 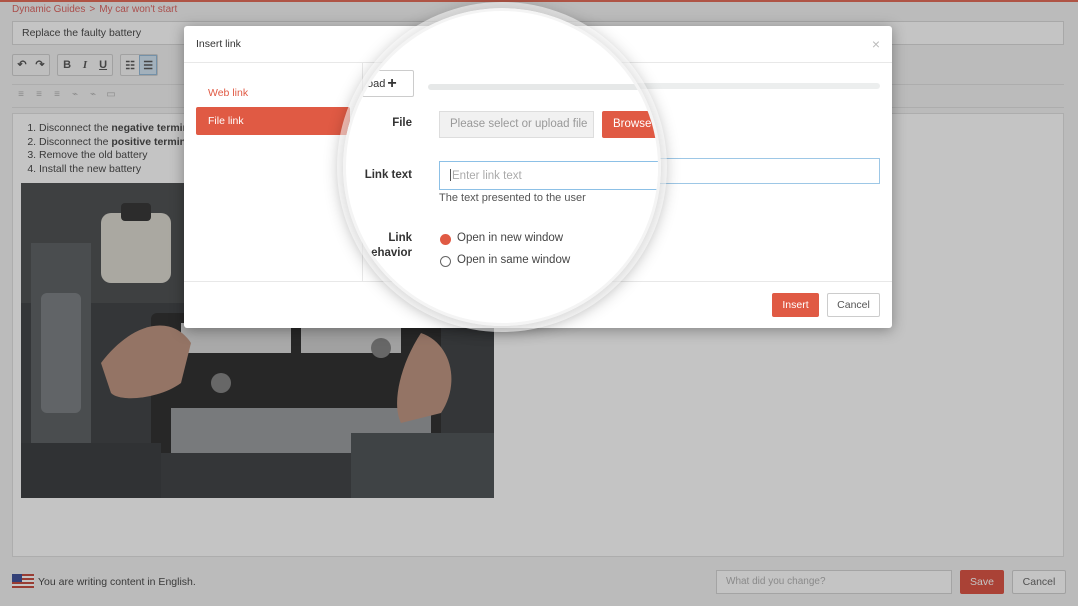 I want to click on link-text-input-extension, so click(x=768, y=171).